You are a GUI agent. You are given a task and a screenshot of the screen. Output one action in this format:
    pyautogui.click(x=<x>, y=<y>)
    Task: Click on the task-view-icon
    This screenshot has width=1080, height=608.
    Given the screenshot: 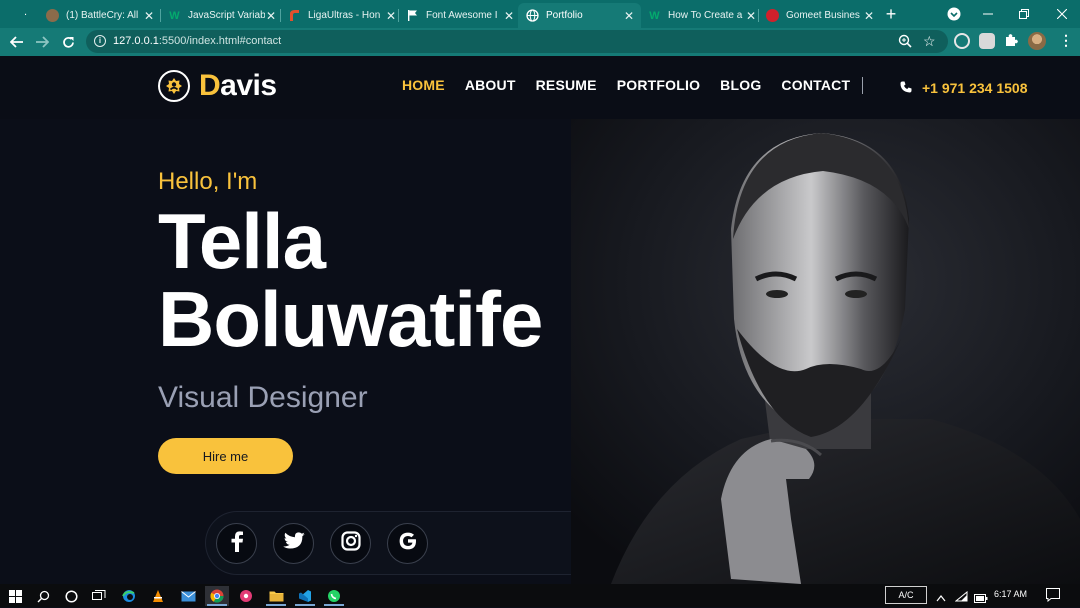 What is the action you would take?
    pyautogui.click(x=99, y=596)
    